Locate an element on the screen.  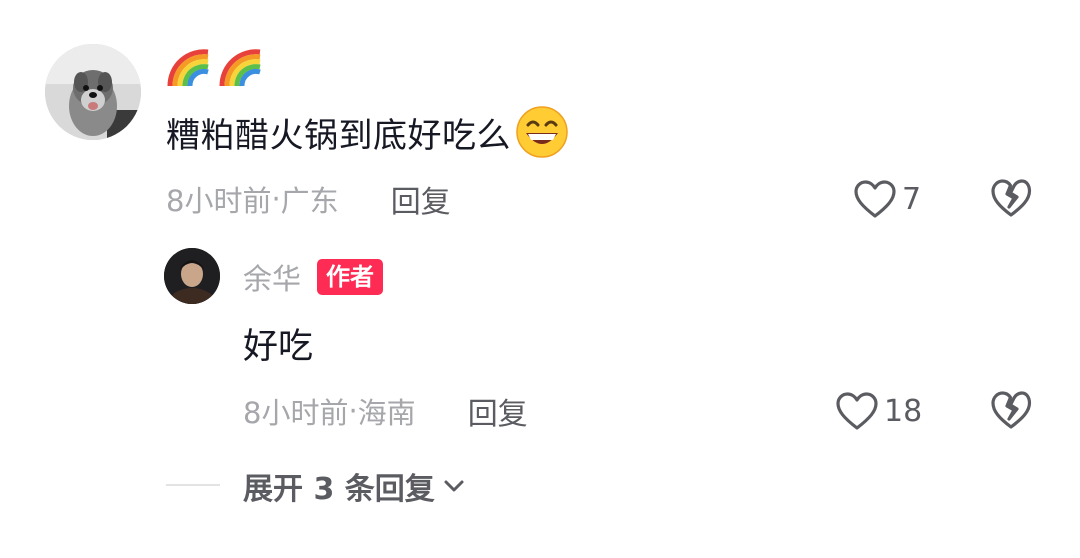
reply-header: 余华 作者 is located at coordinates (313, 277).